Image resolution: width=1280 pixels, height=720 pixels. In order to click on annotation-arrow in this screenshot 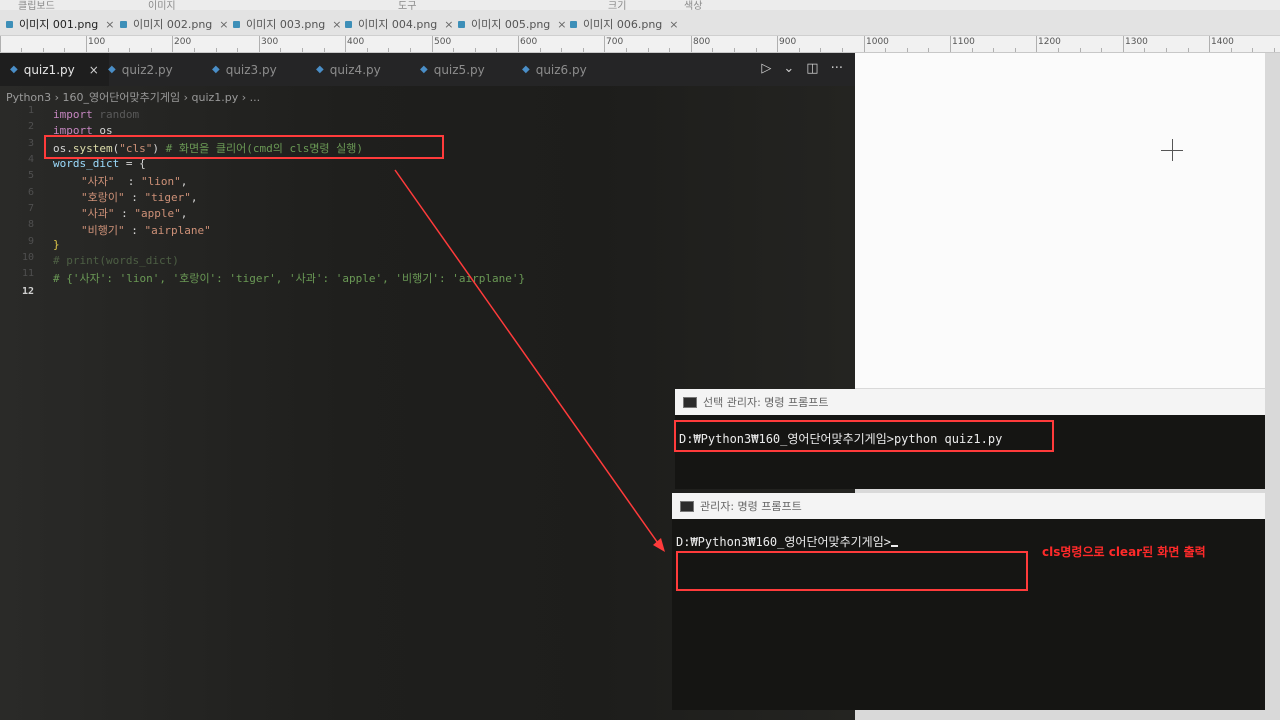, I will do `click(529, 360)`.